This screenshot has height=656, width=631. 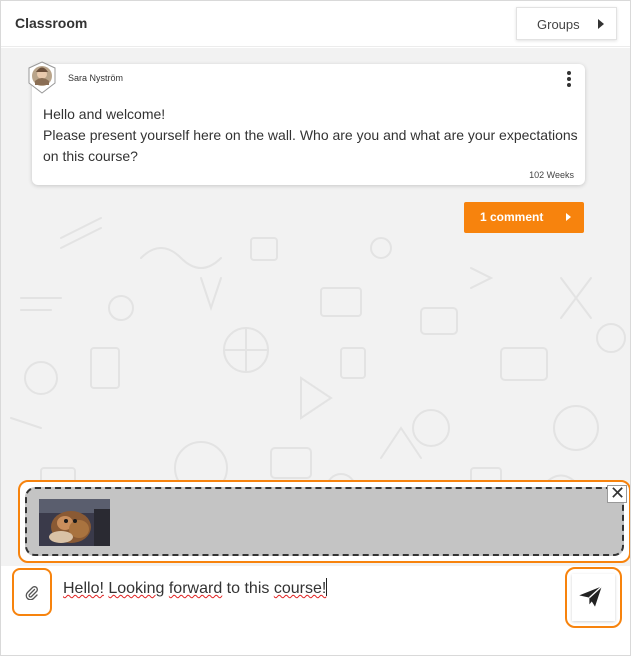 I want to click on text-cursor, so click(x=327, y=587).